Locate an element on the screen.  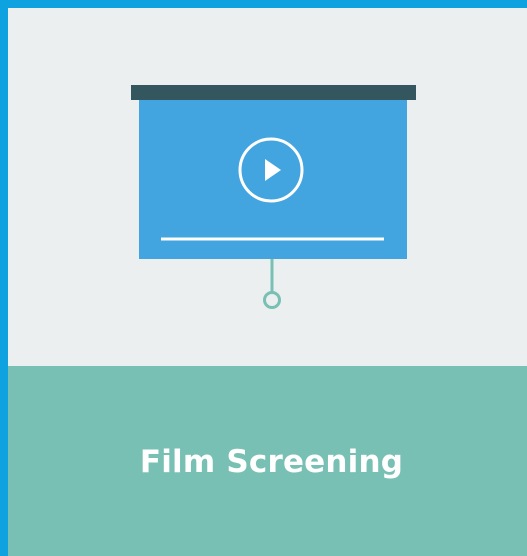
projection-screen is located at coordinates (273, 179).